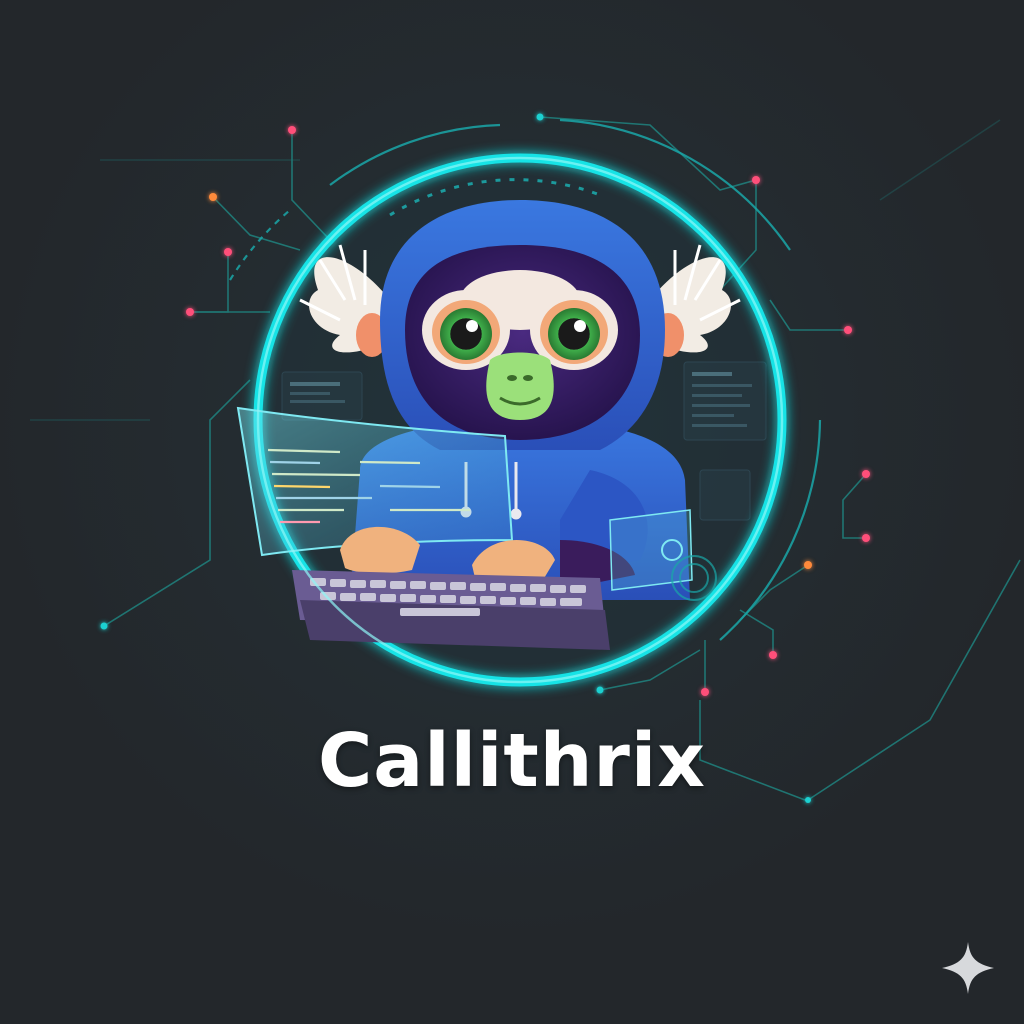 Image resolution: width=1024 pixels, height=1024 pixels. Describe the element at coordinates (512, 761) in the screenshot. I see `brand-title: Callithrix` at that location.